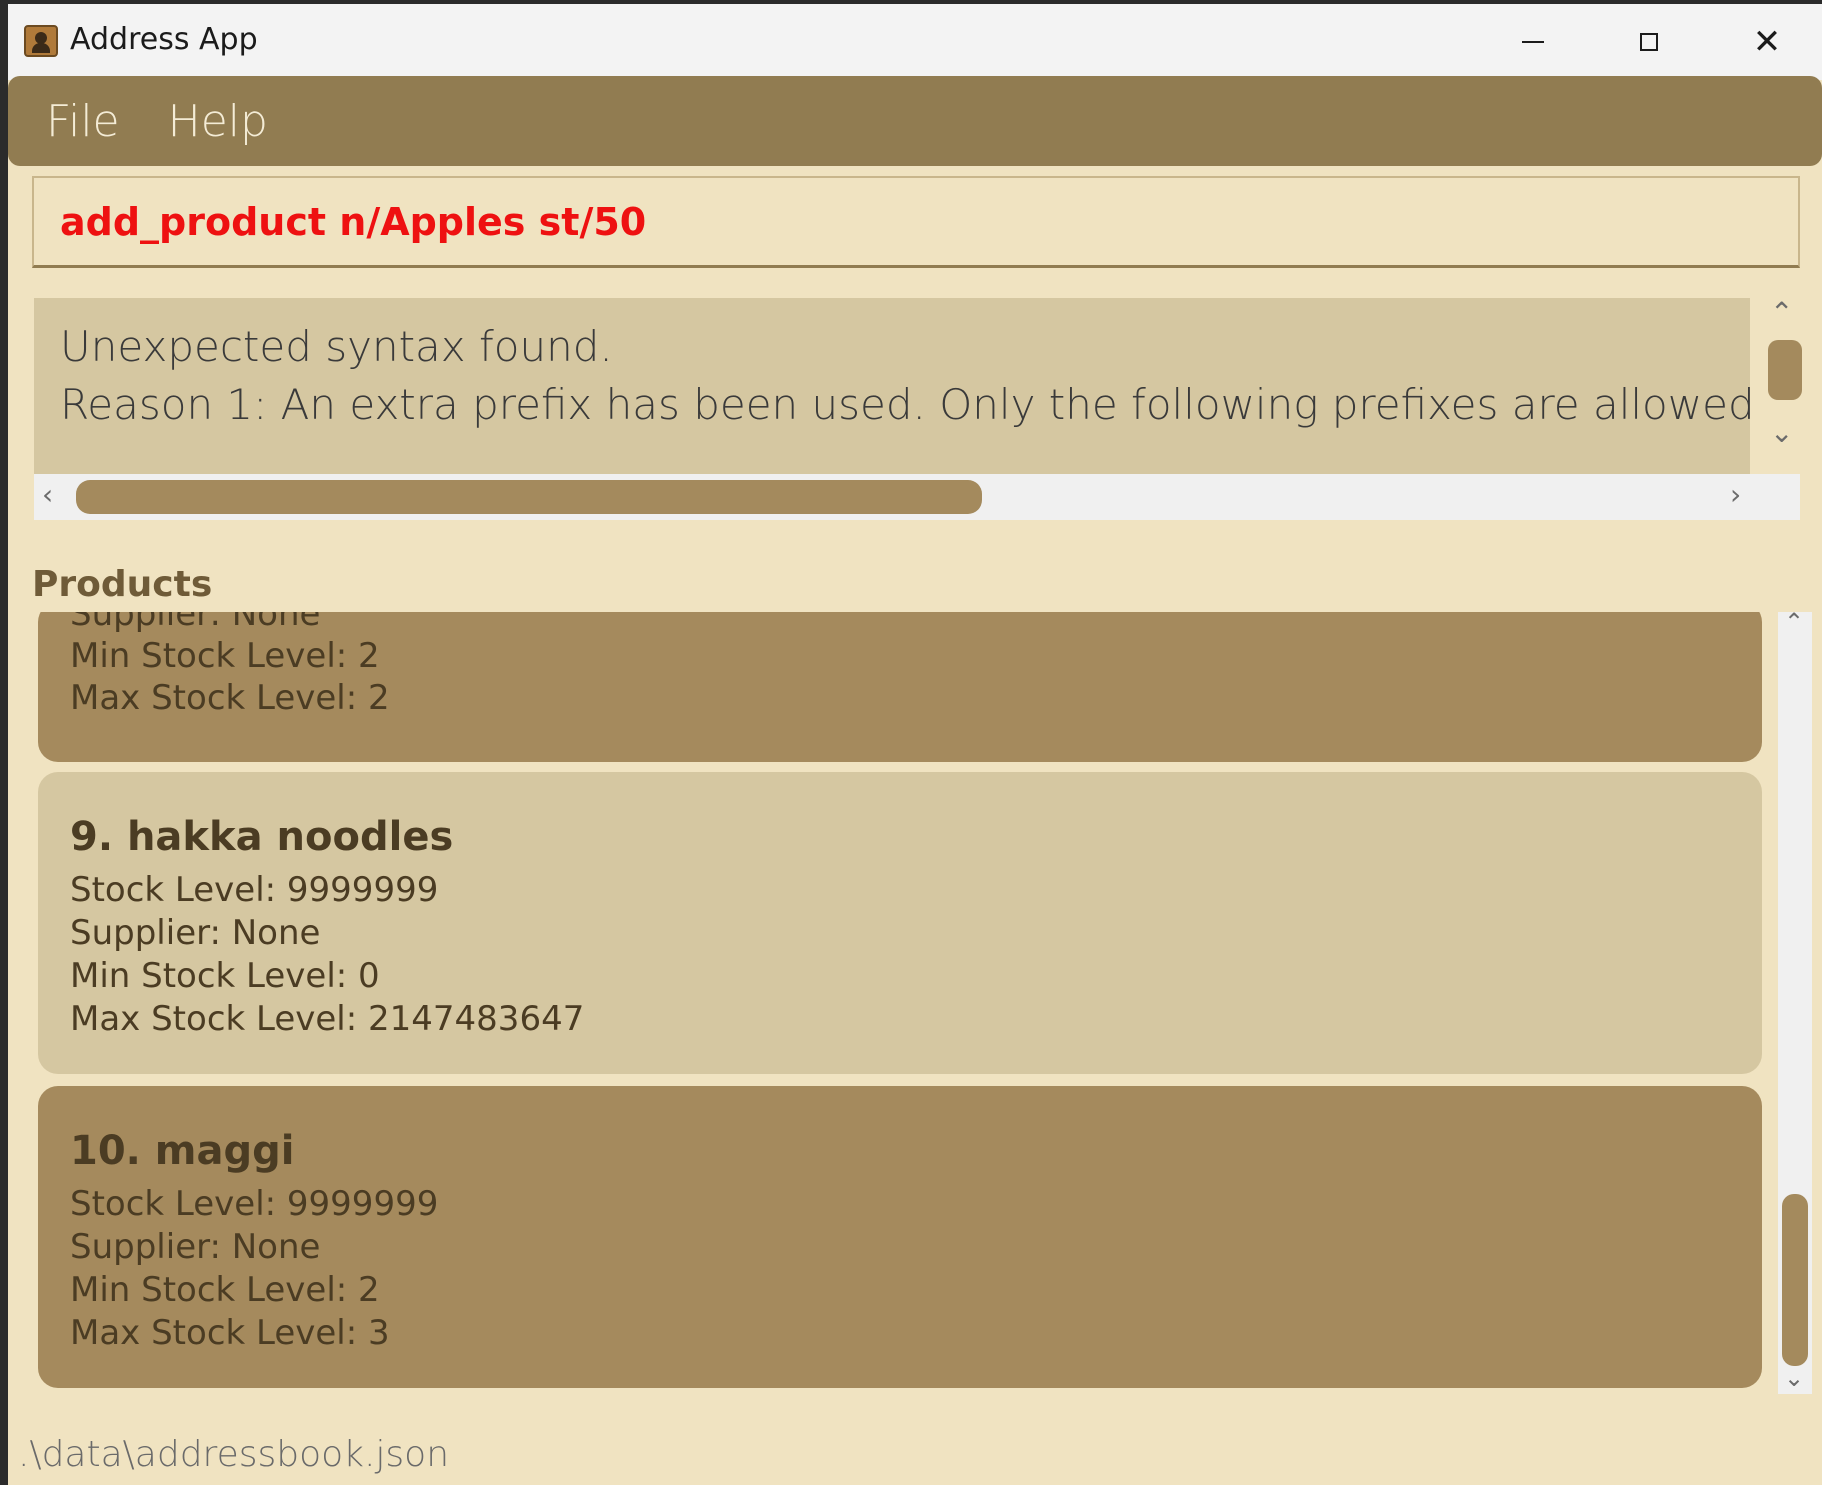 The image size is (1822, 1485). Describe the element at coordinates (164, 39) in the screenshot. I see `window-title: Address App` at that location.